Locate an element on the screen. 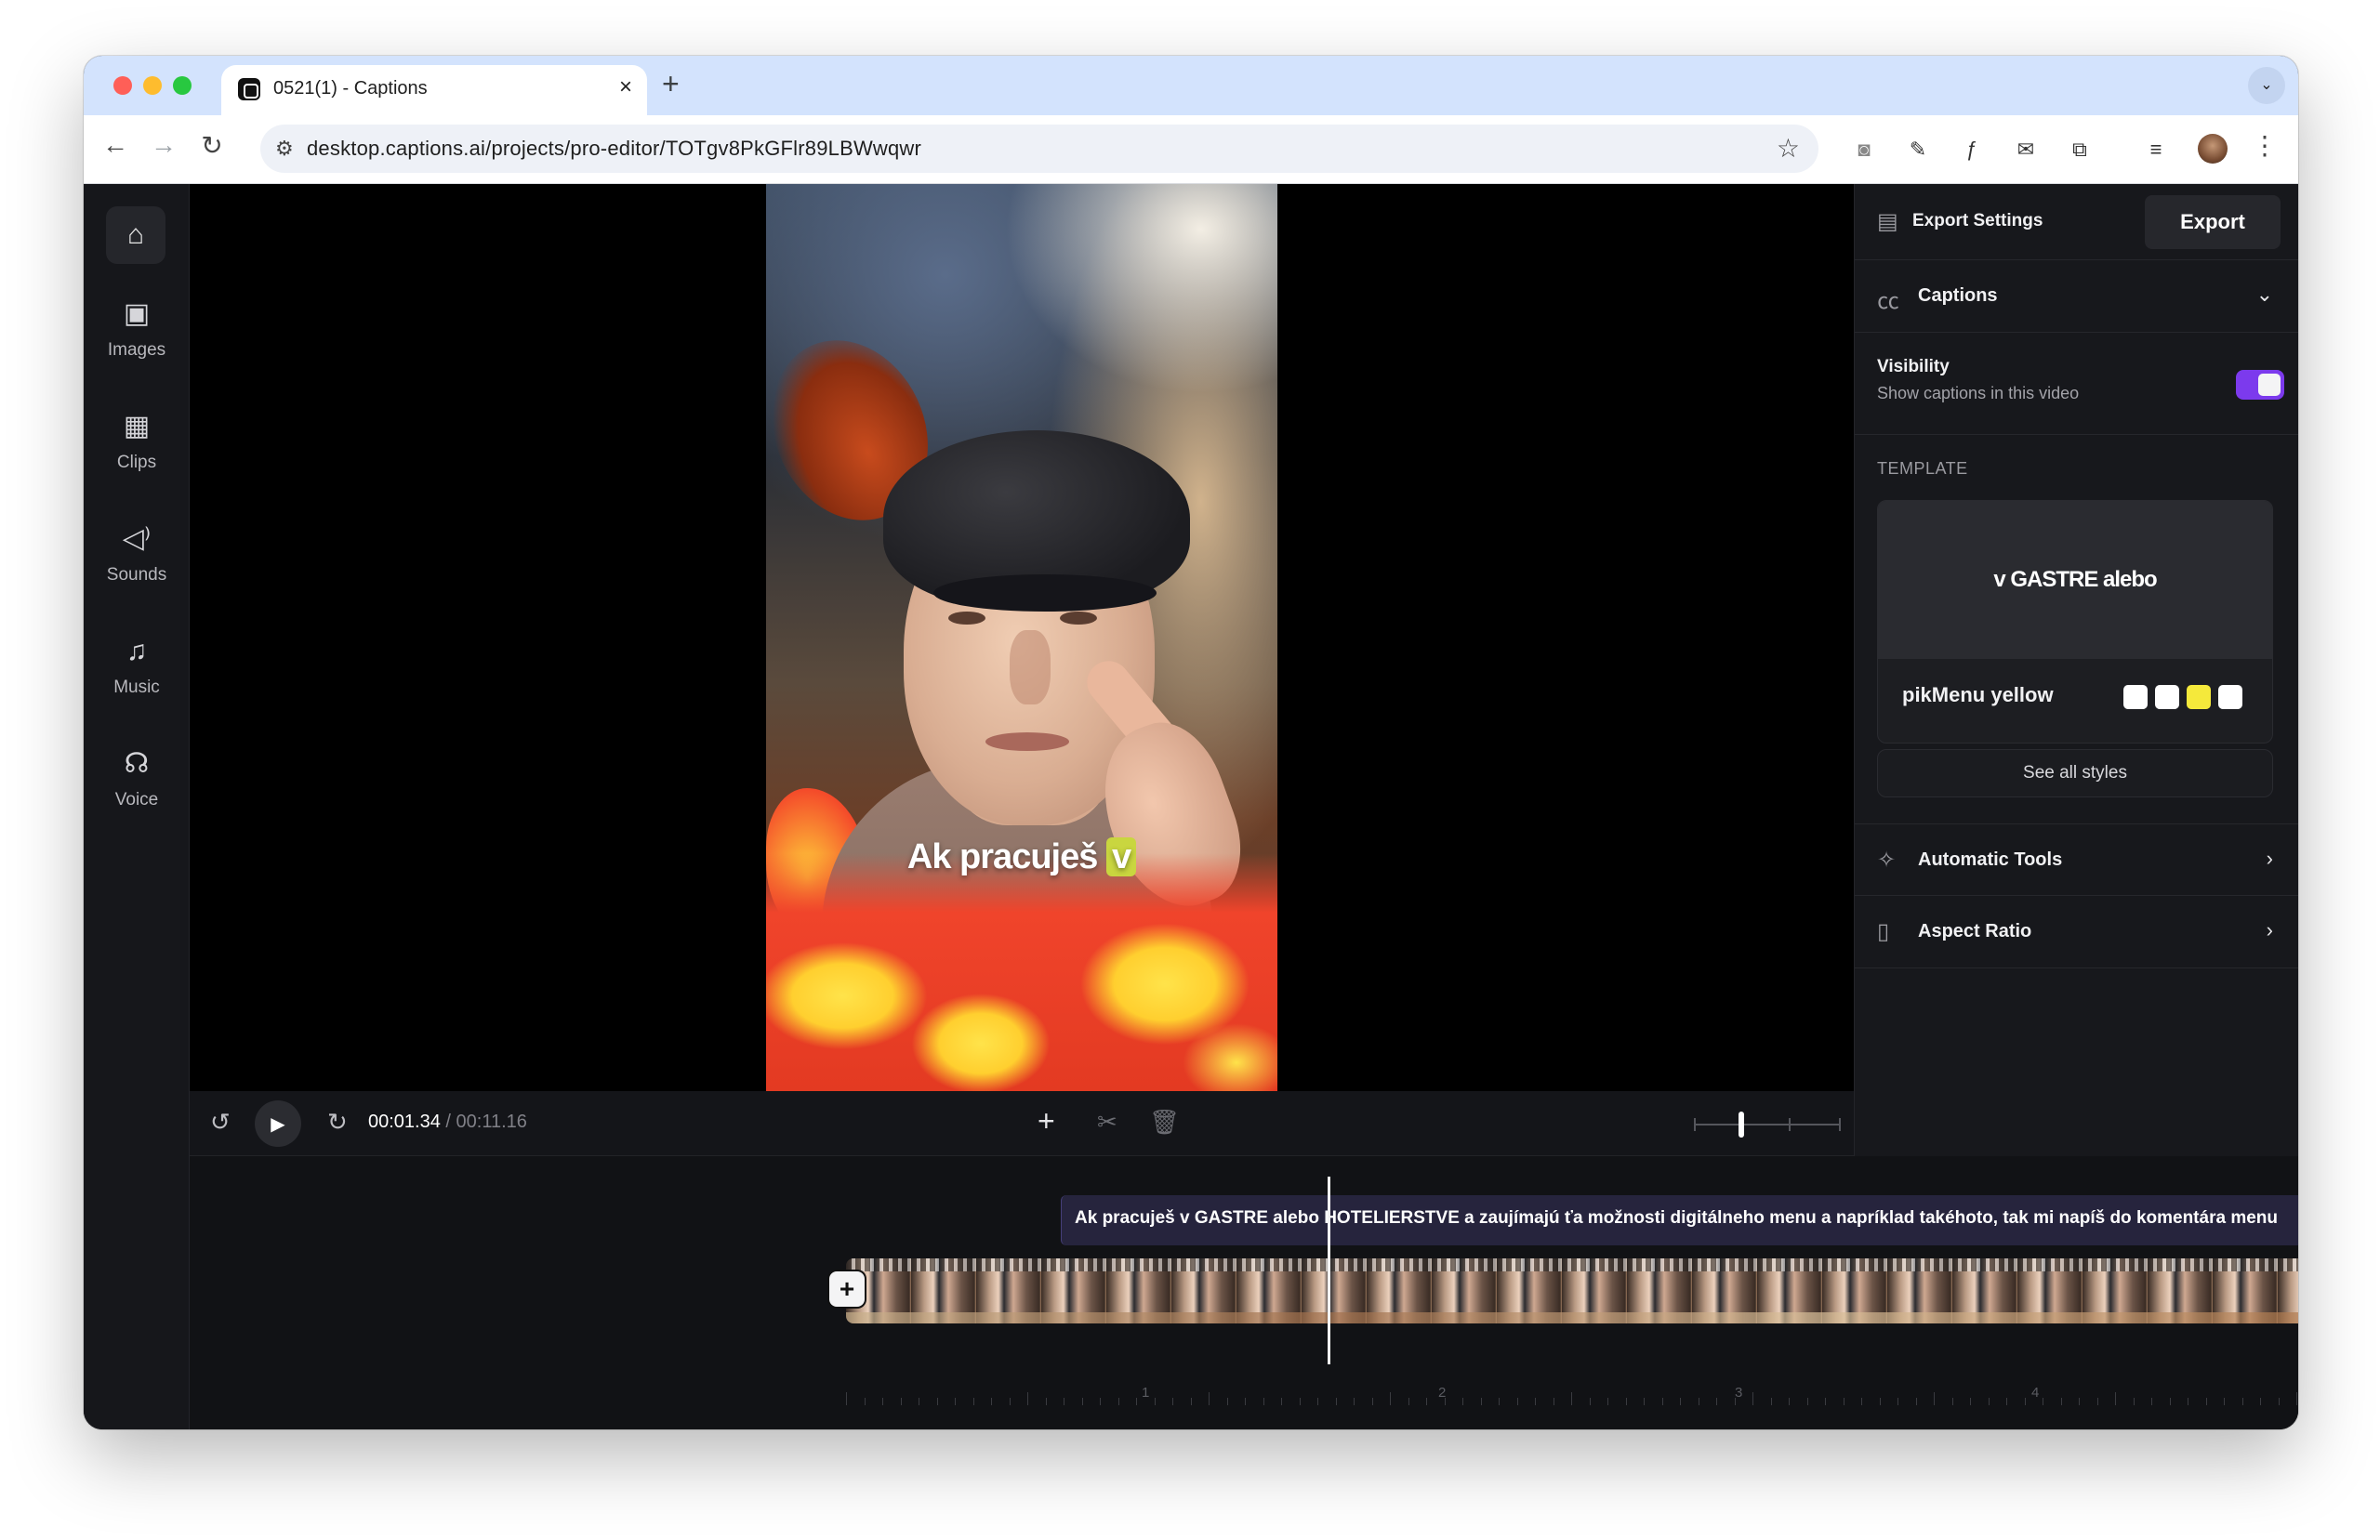  cc-icon: ㏄ is located at coordinates (1888, 301).